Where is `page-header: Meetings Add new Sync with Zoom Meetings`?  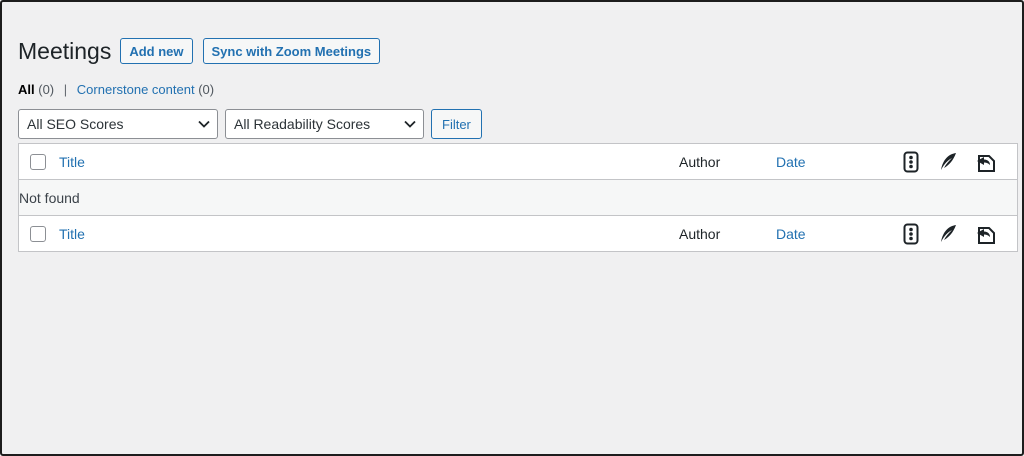 page-header: Meetings Add new Sync with Zoom Meetings is located at coordinates (518, 51).